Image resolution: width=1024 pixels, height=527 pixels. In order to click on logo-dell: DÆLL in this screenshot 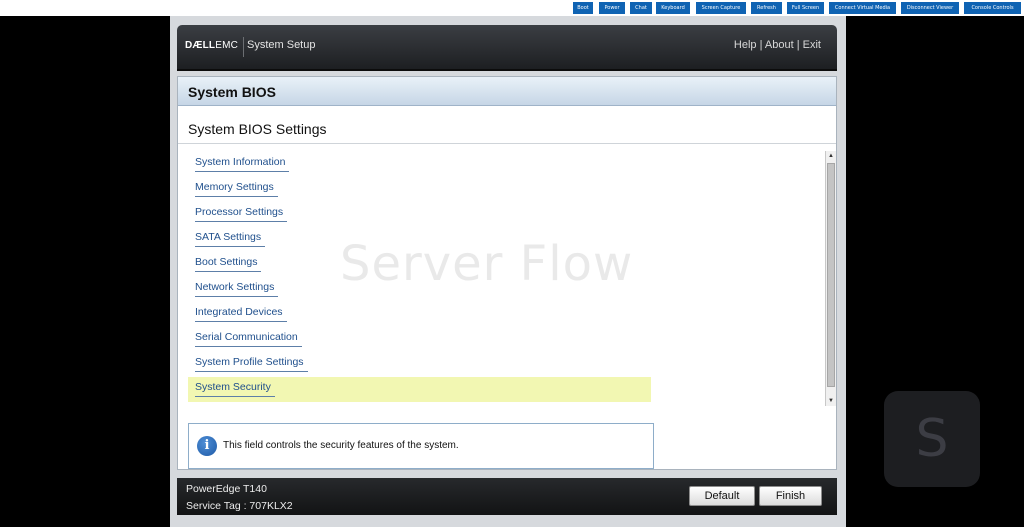, I will do `click(200, 45)`.